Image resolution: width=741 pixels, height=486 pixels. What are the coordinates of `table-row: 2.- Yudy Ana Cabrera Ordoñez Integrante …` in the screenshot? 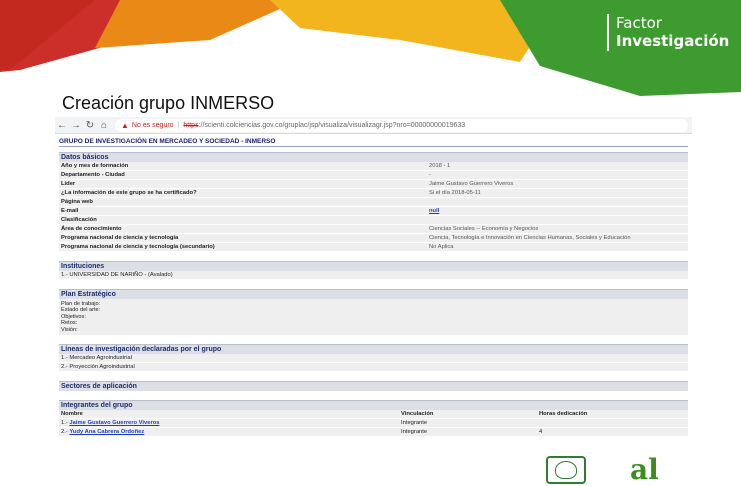 It's located at (373, 433).